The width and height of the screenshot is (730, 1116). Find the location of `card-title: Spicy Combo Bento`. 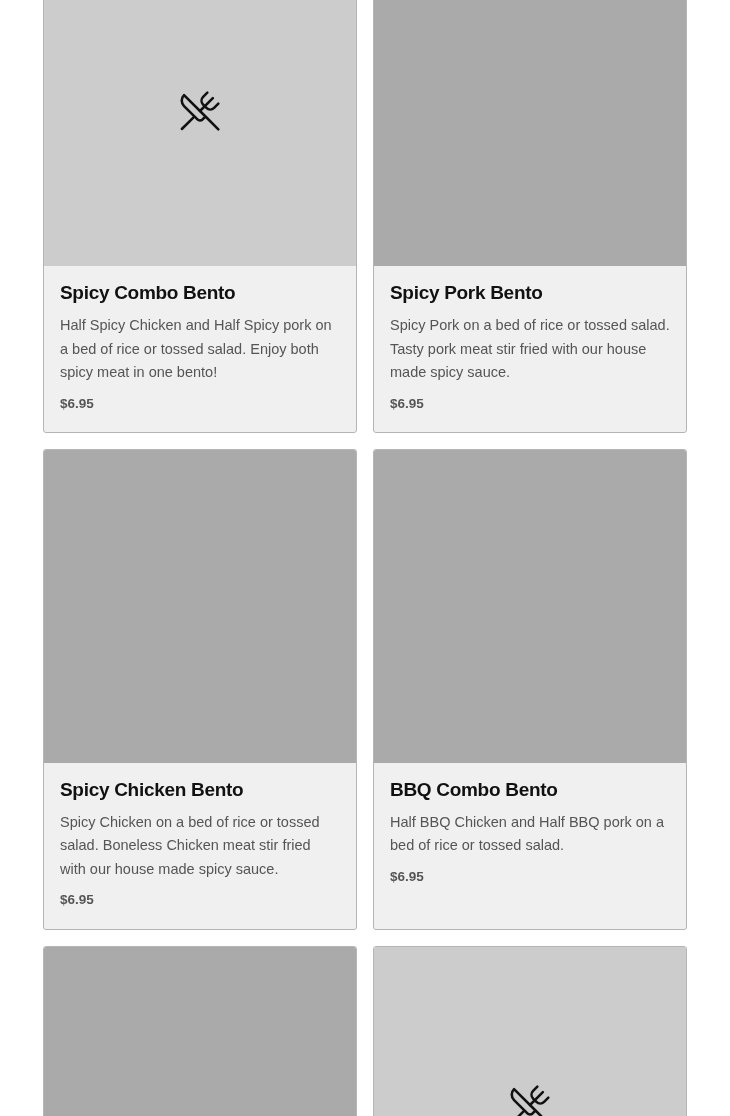

card-title: Spicy Combo Bento is located at coordinates (148, 293).